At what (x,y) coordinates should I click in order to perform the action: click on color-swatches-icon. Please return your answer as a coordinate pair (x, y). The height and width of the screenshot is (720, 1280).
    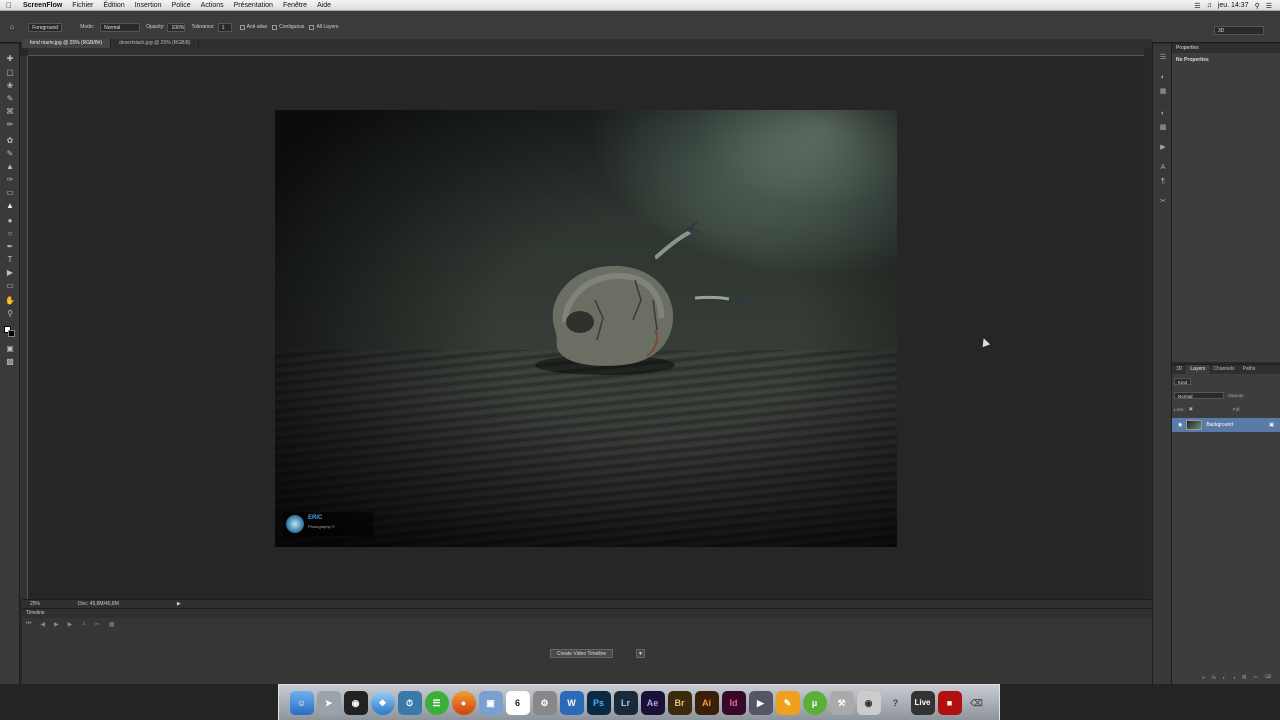
    Looking at the image, I should click on (10, 331).